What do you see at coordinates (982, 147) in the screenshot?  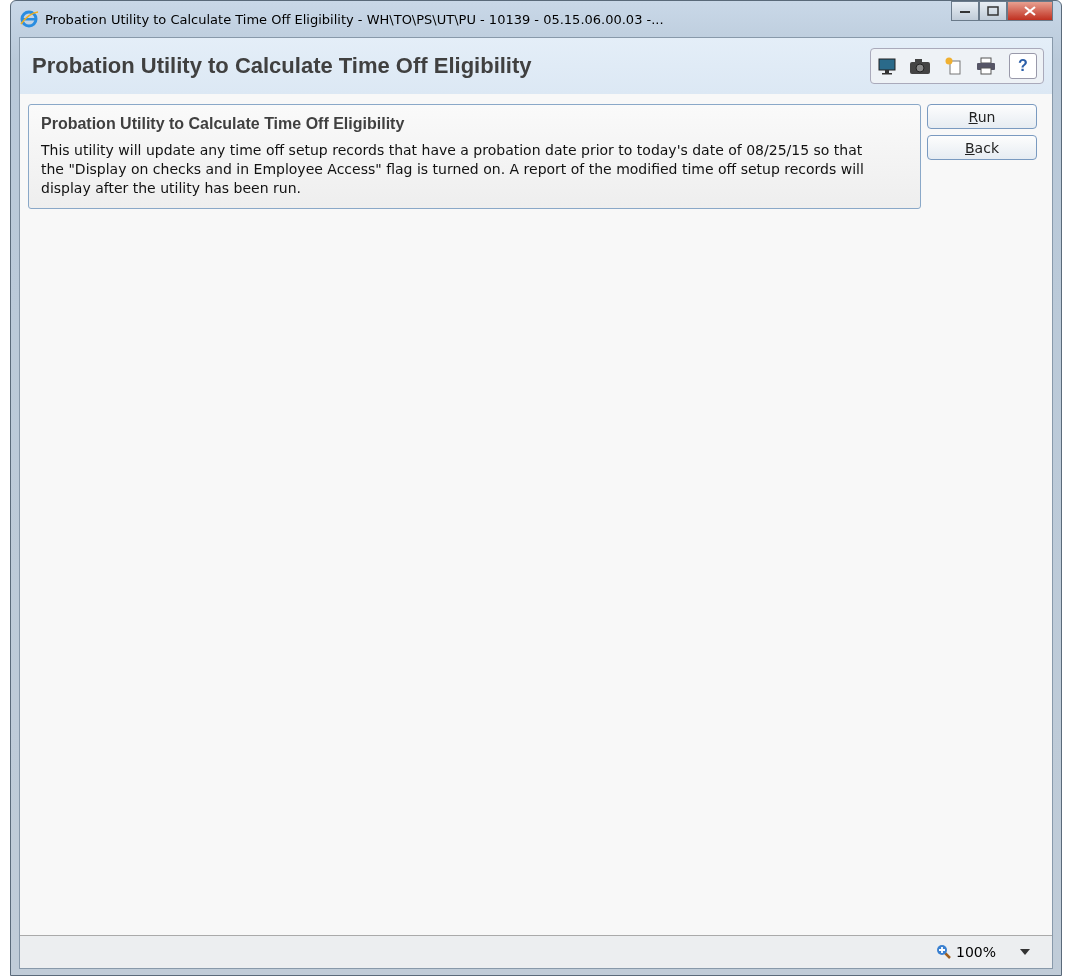 I see `action-button: Back` at bounding box center [982, 147].